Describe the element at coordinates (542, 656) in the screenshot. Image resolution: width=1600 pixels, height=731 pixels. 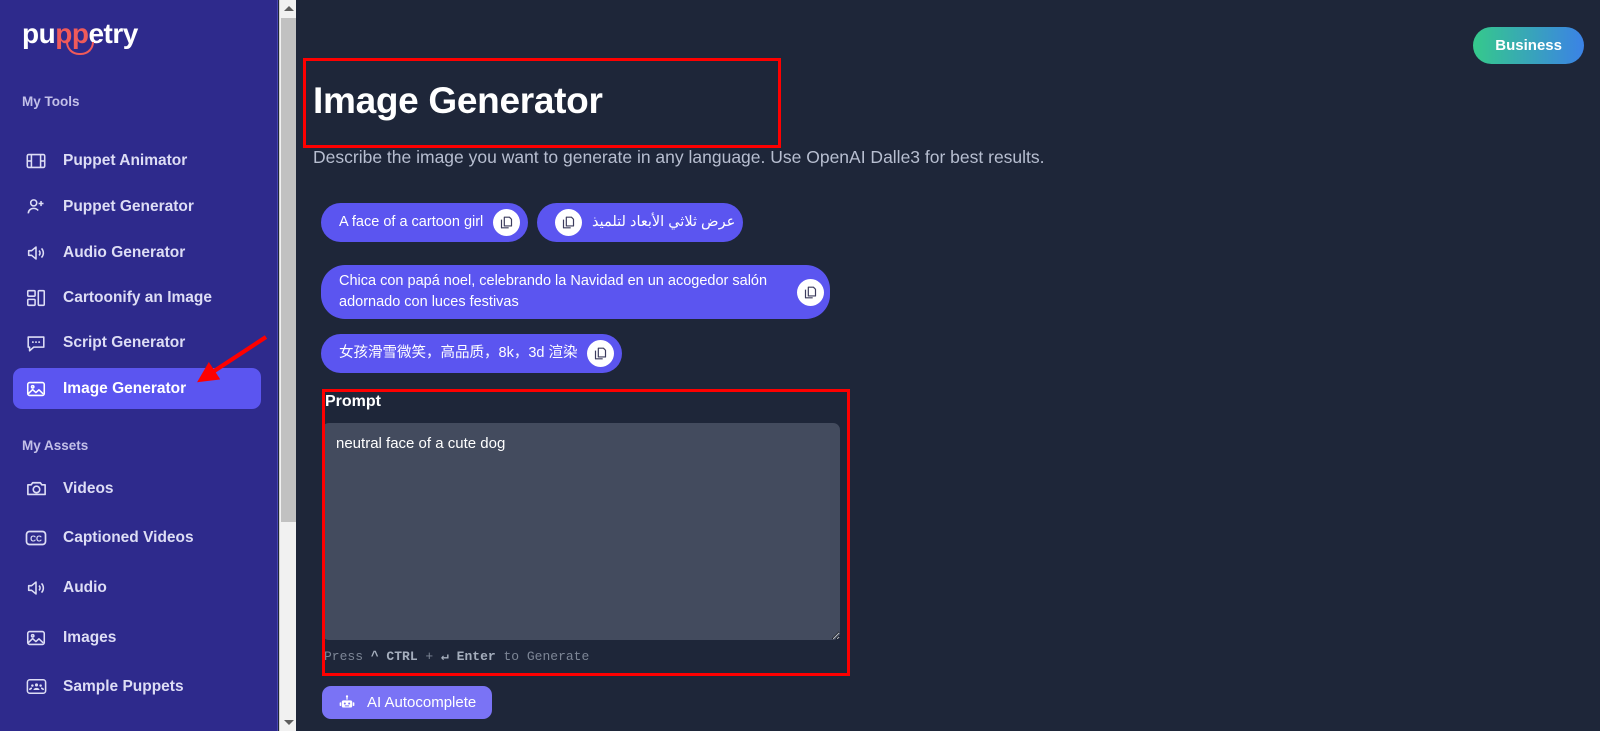
I see `prompt-hint-suffix: to Generate` at that location.